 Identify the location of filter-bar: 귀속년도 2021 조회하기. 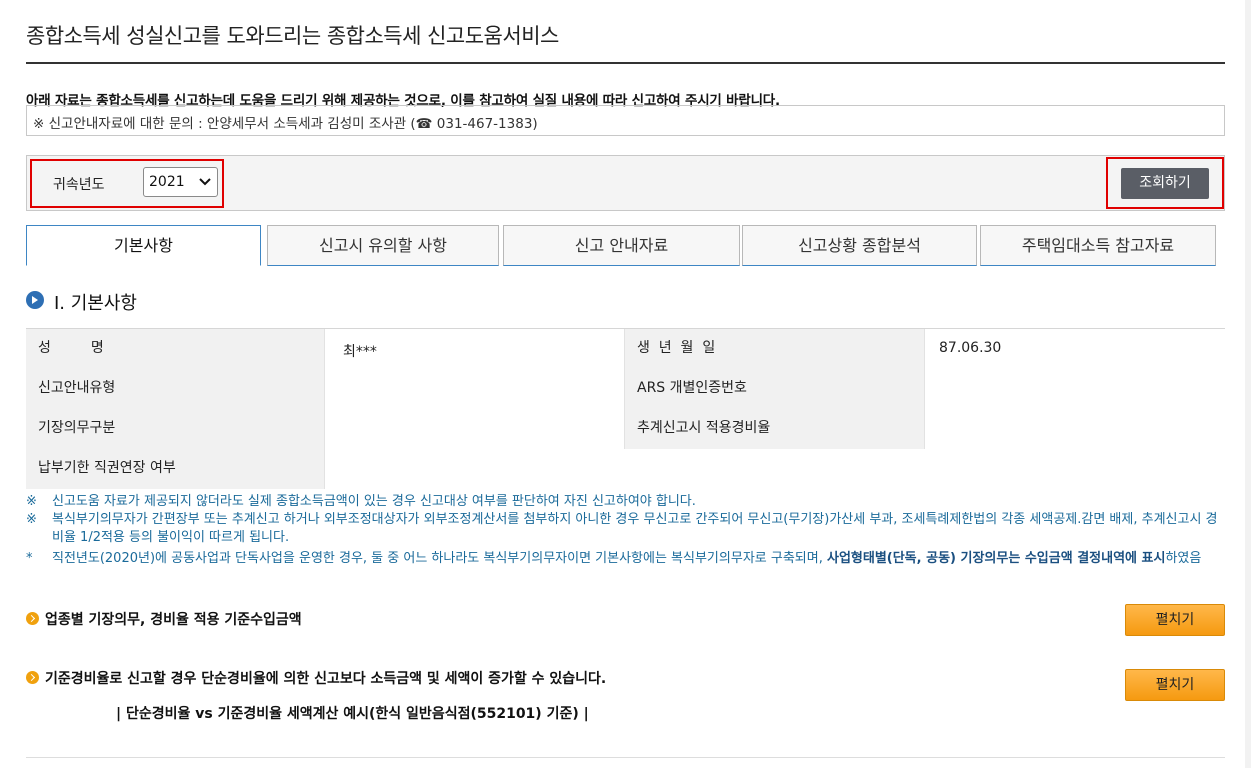
(625, 183).